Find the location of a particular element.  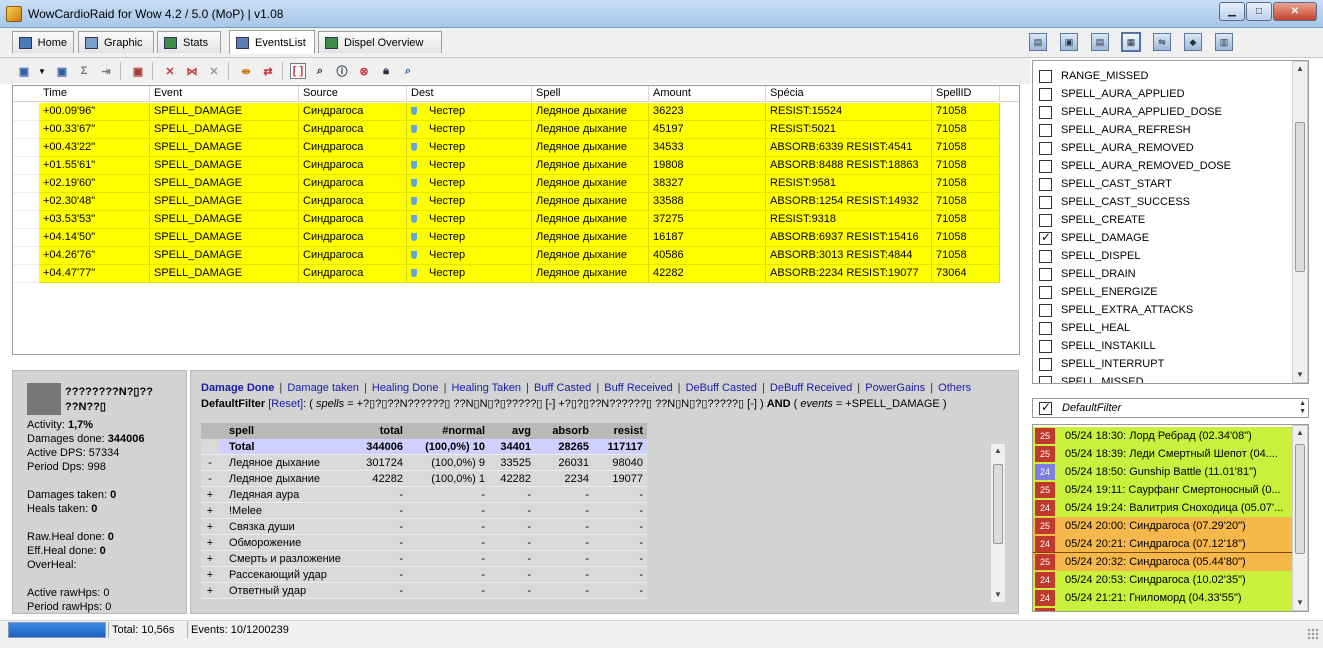

fight-item: 25 05/24 21:30: Тухлопуз (03.52'31") is located at coordinates (1162, 609).